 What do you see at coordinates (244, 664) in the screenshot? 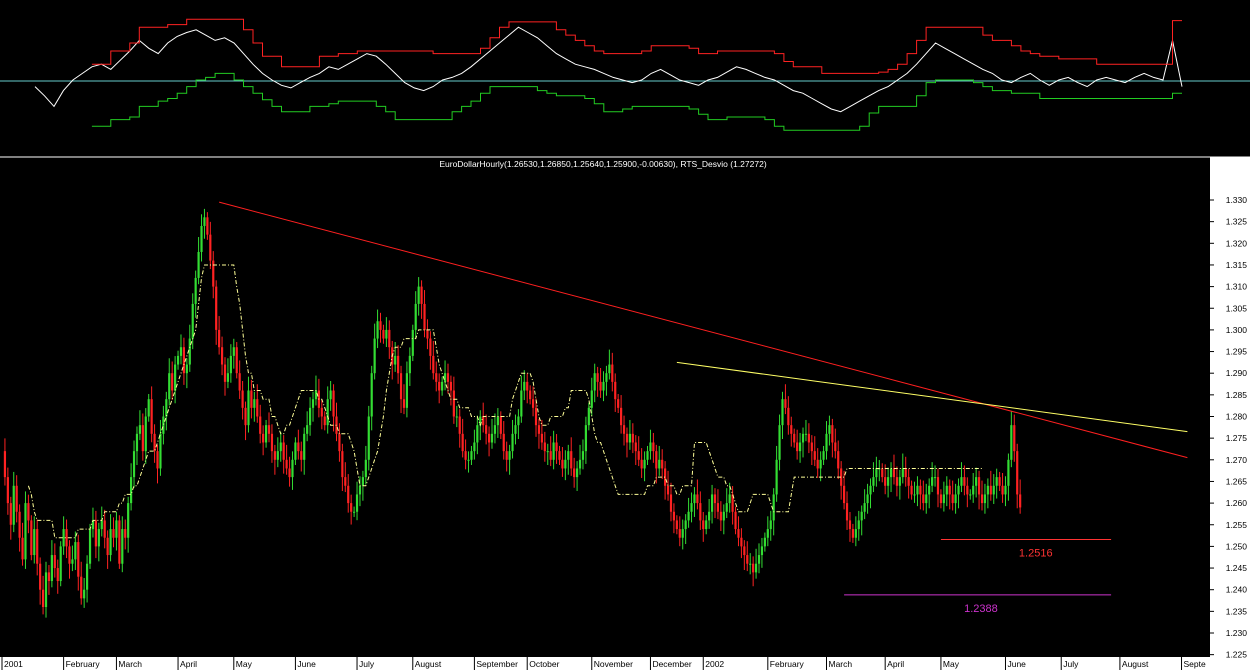
I see `x-month-label: May` at bounding box center [244, 664].